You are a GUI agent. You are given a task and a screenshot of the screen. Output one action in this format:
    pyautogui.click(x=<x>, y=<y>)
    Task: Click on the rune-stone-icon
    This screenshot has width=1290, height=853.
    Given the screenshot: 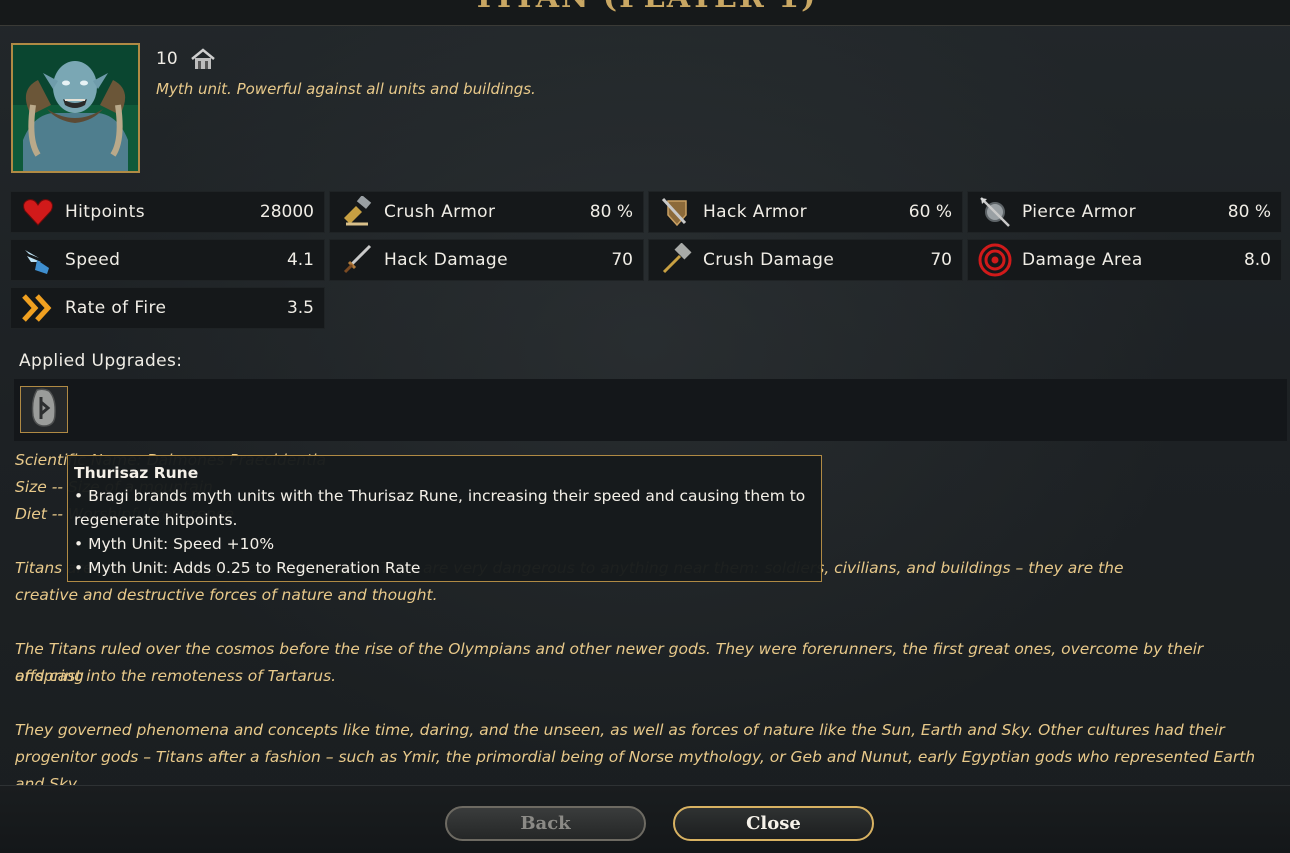 What is the action you would take?
    pyautogui.click(x=44, y=409)
    